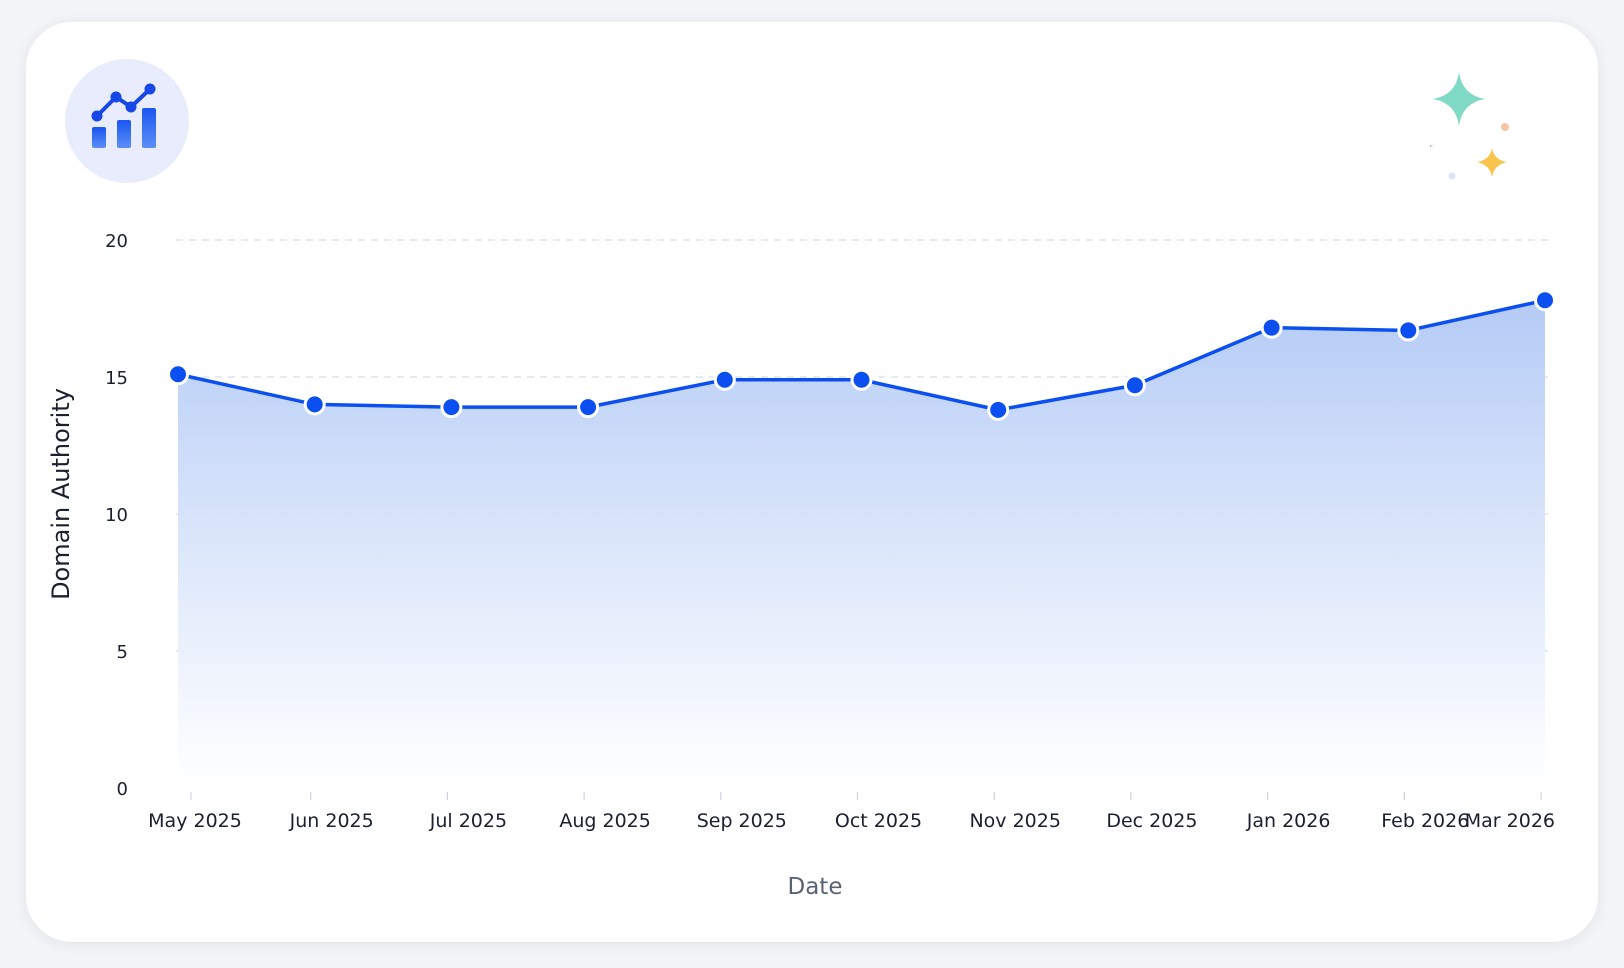  Describe the element at coordinates (61, 494) in the screenshot. I see `y-axis-label: Domain Authority` at that location.